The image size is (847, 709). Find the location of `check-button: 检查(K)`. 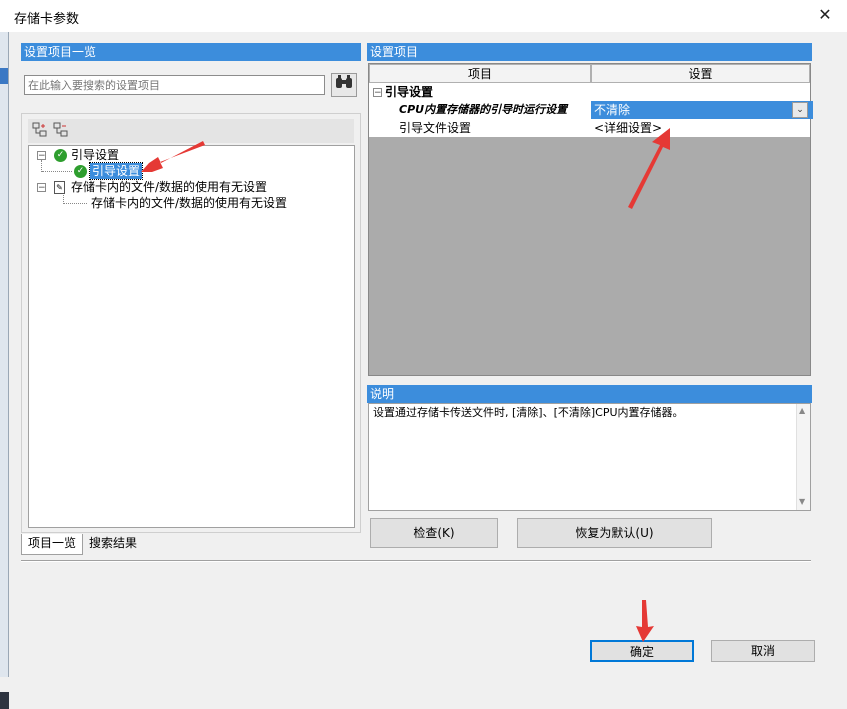

check-button: 检查(K) is located at coordinates (434, 533).